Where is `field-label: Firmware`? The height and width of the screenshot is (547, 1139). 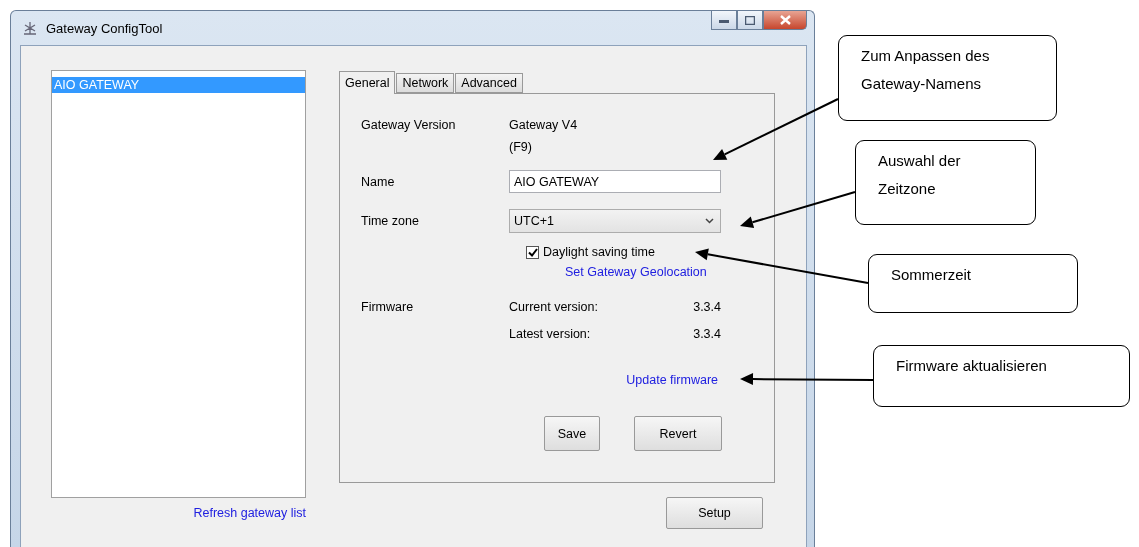 field-label: Firmware is located at coordinates (388, 306).